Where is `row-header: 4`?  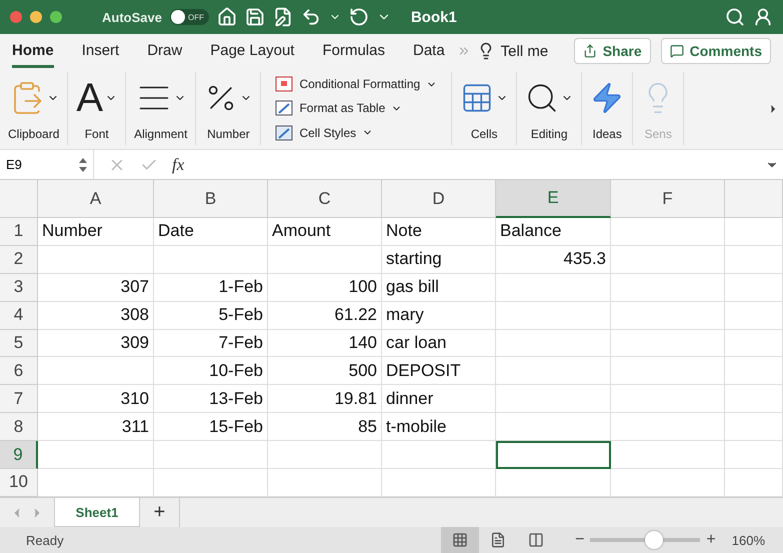
row-header: 4 is located at coordinates (19, 316).